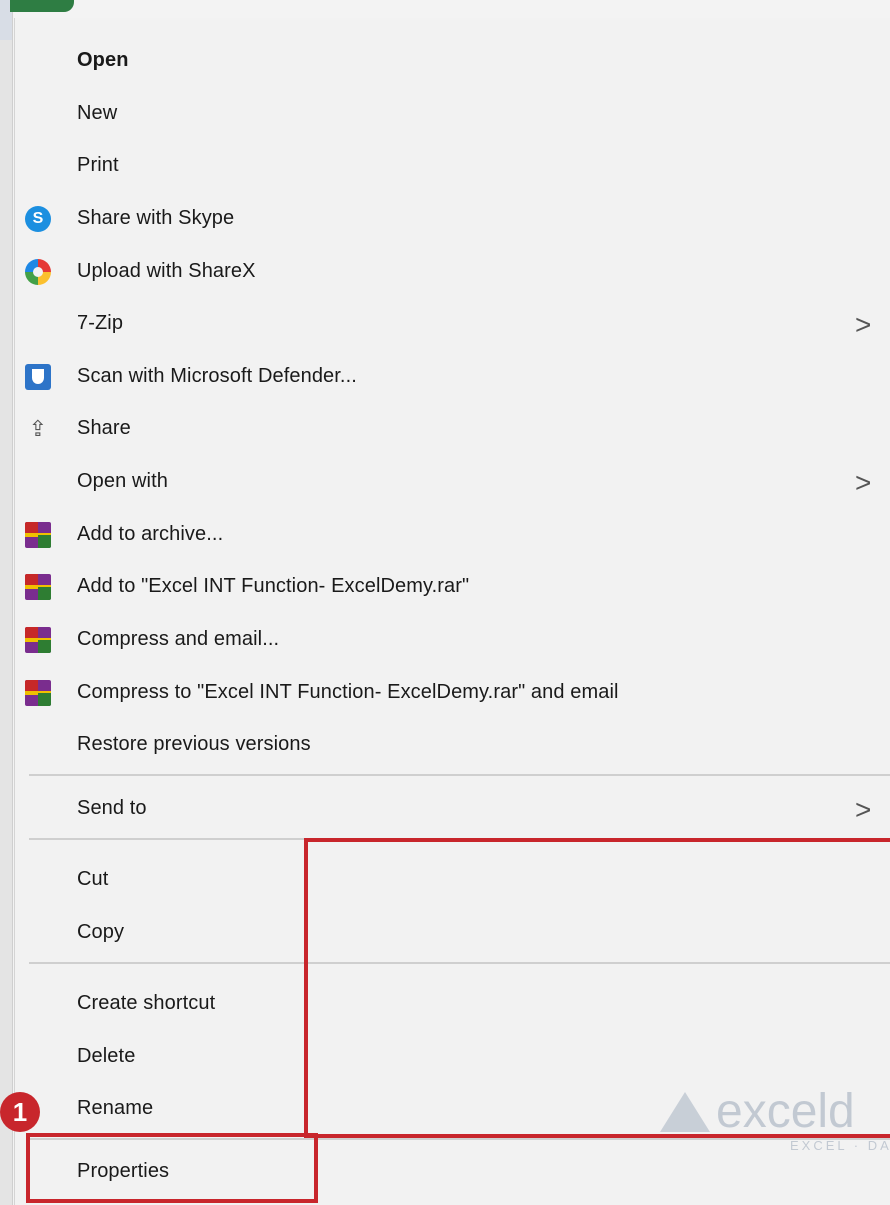 Image resolution: width=890 pixels, height=1205 pixels. Describe the element at coordinates (452, 483) in the screenshot. I see `menu-item-open-with: Open with >` at that location.